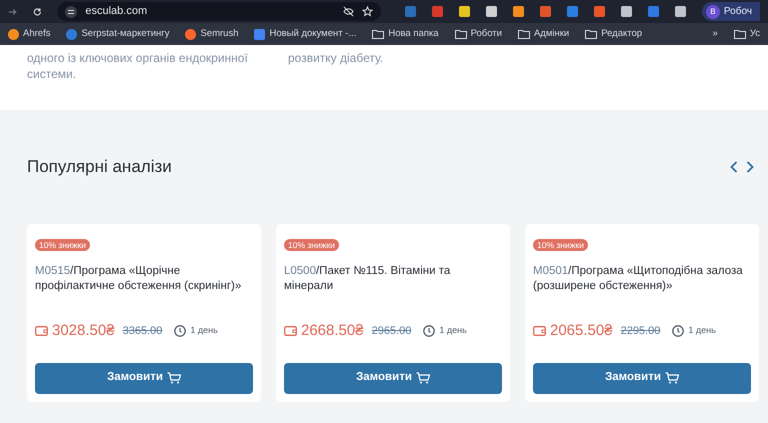 The image size is (768, 423). Describe the element at coordinates (747, 34) in the screenshot. I see `bookmark: Ус` at that location.